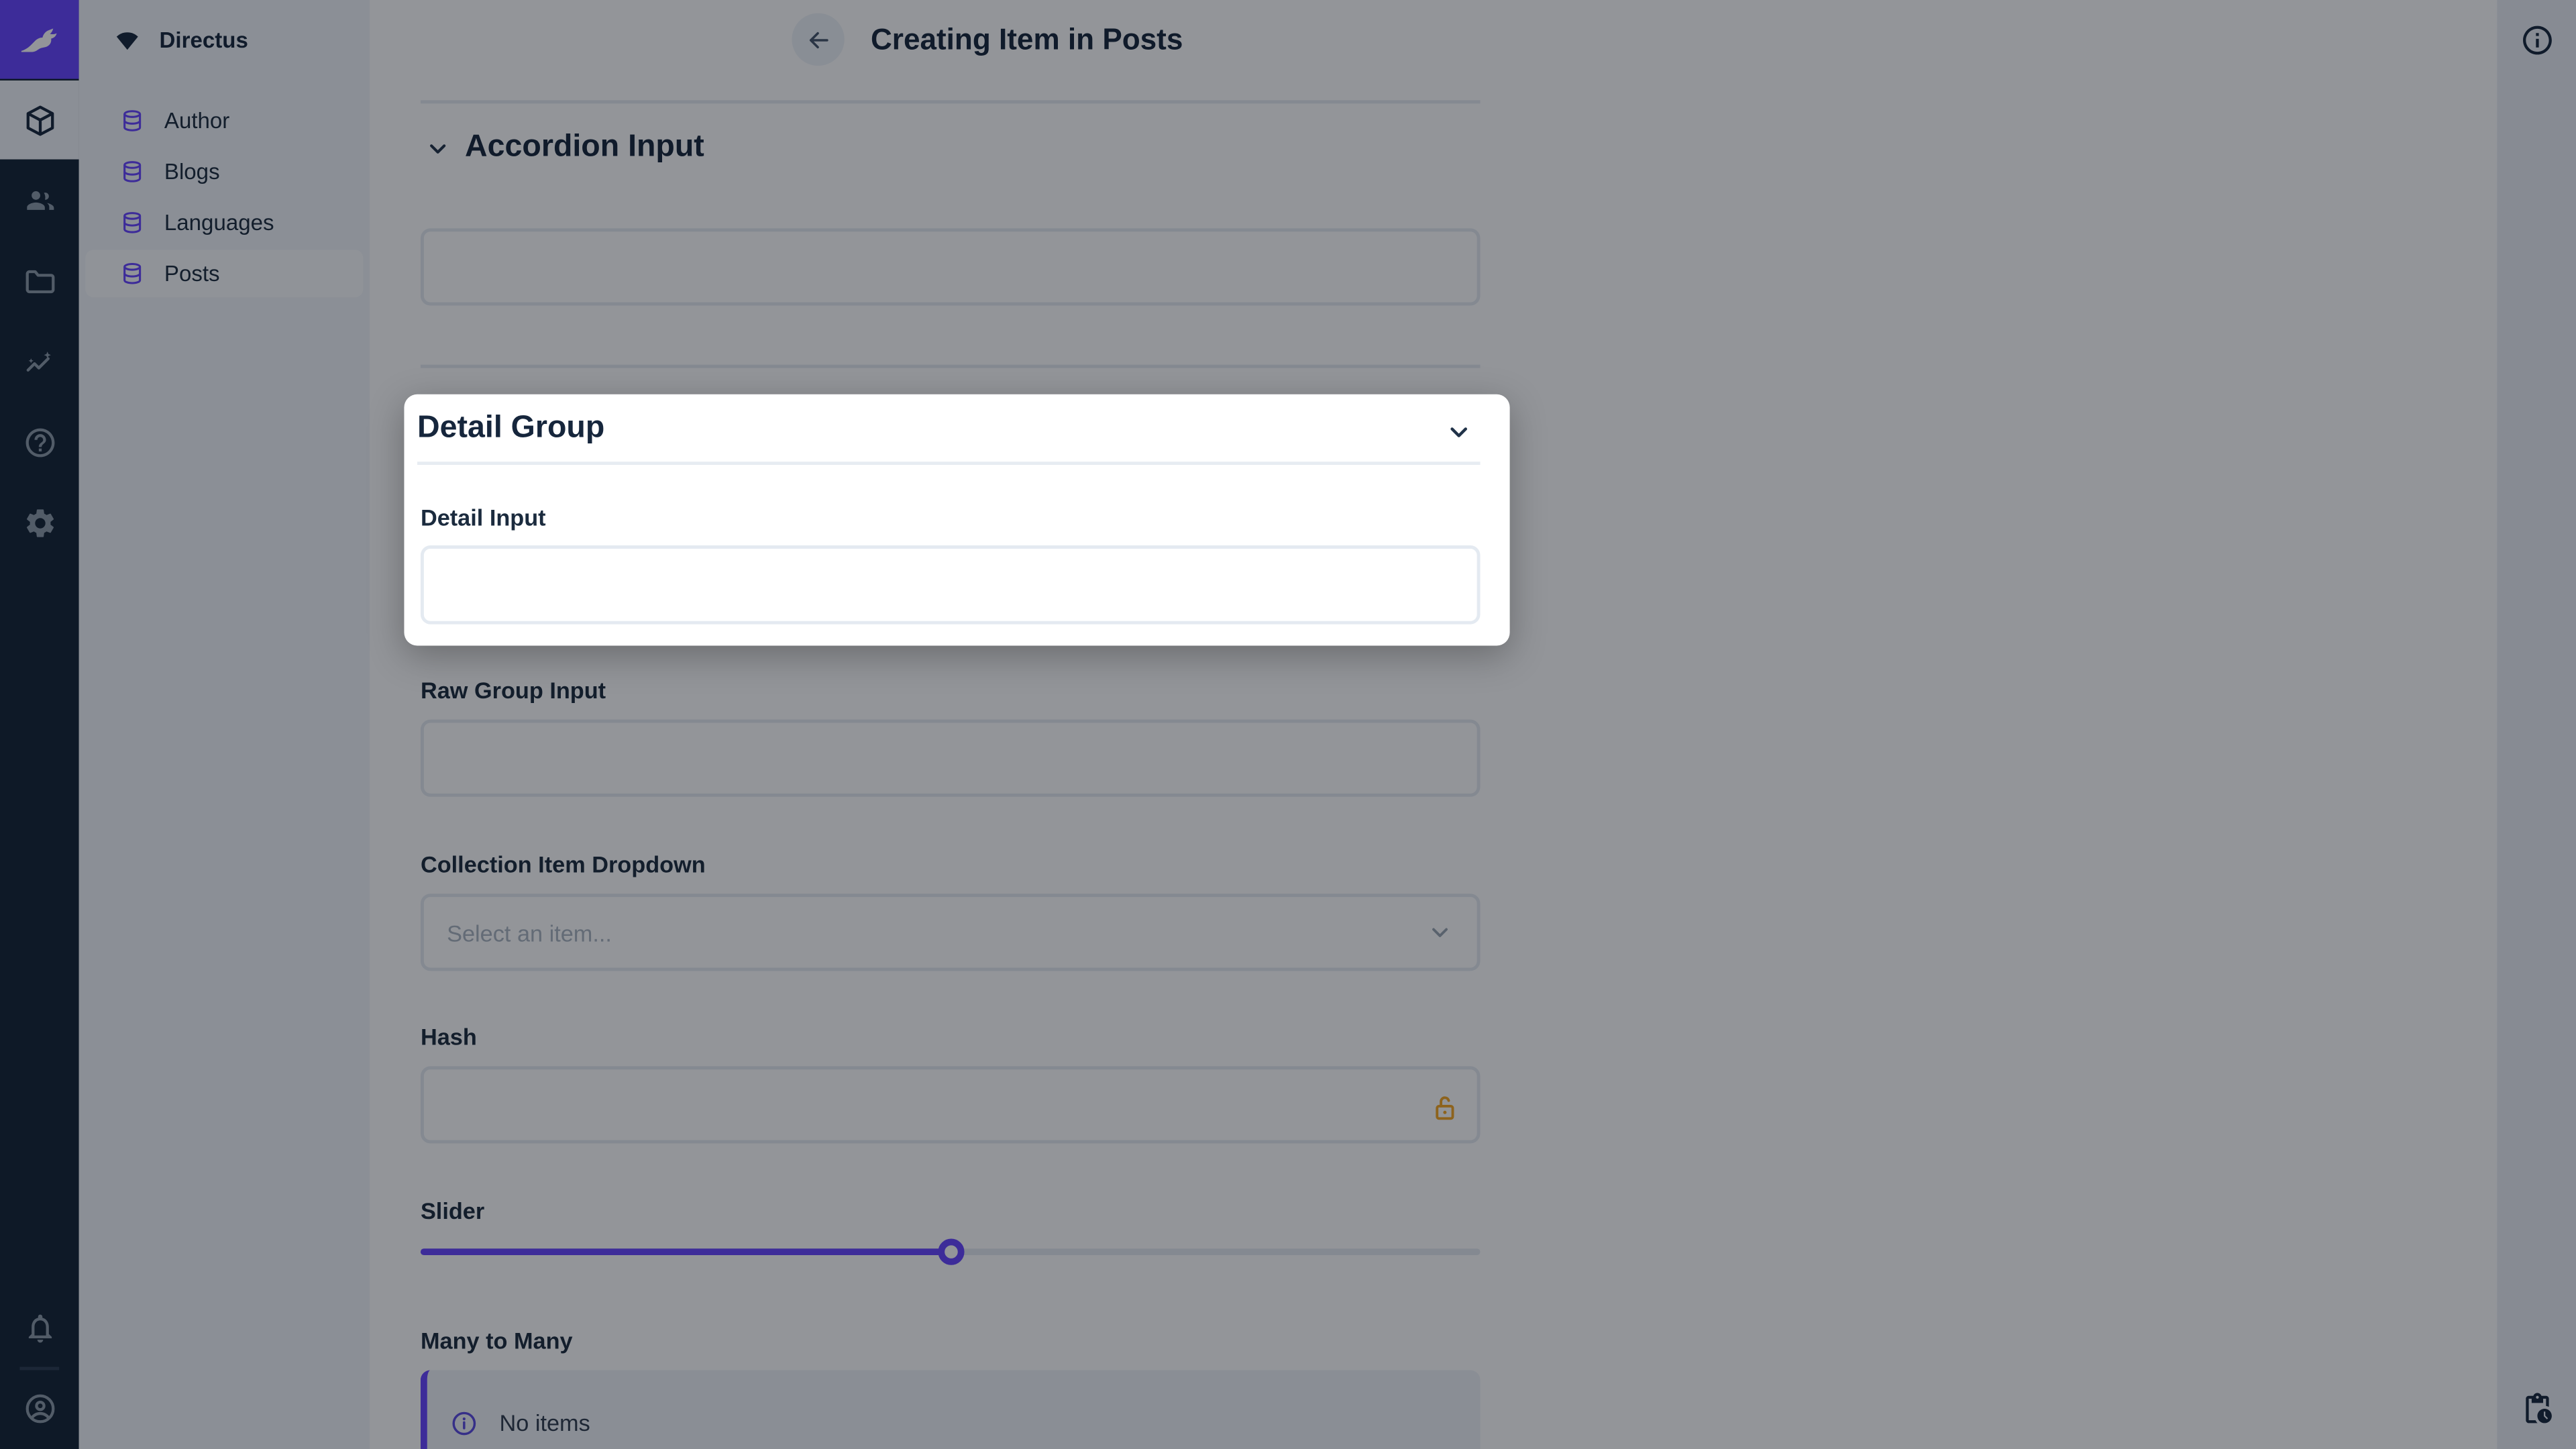  What do you see at coordinates (1459, 432) in the screenshot?
I see `chevron-down-icon` at bounding box center [1459, 432].